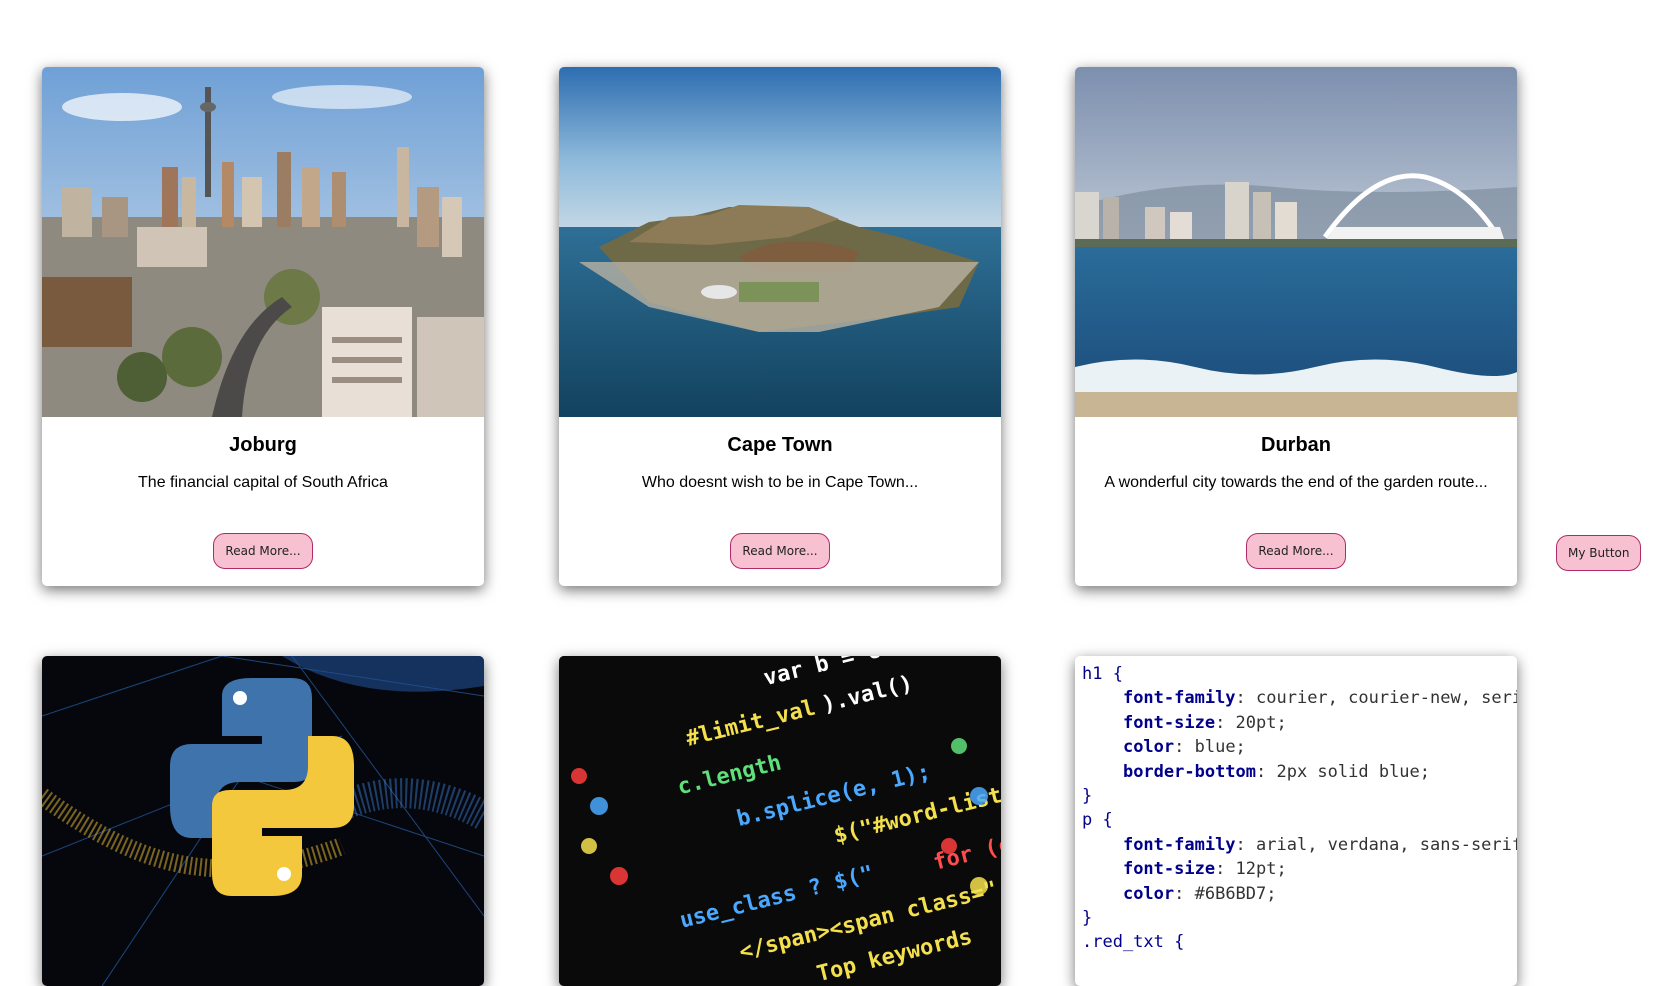  What do you see at coordinates (1210, 747) in the screenshot?
I see `code-value: : blue;` at bounding box center [1210, 747].